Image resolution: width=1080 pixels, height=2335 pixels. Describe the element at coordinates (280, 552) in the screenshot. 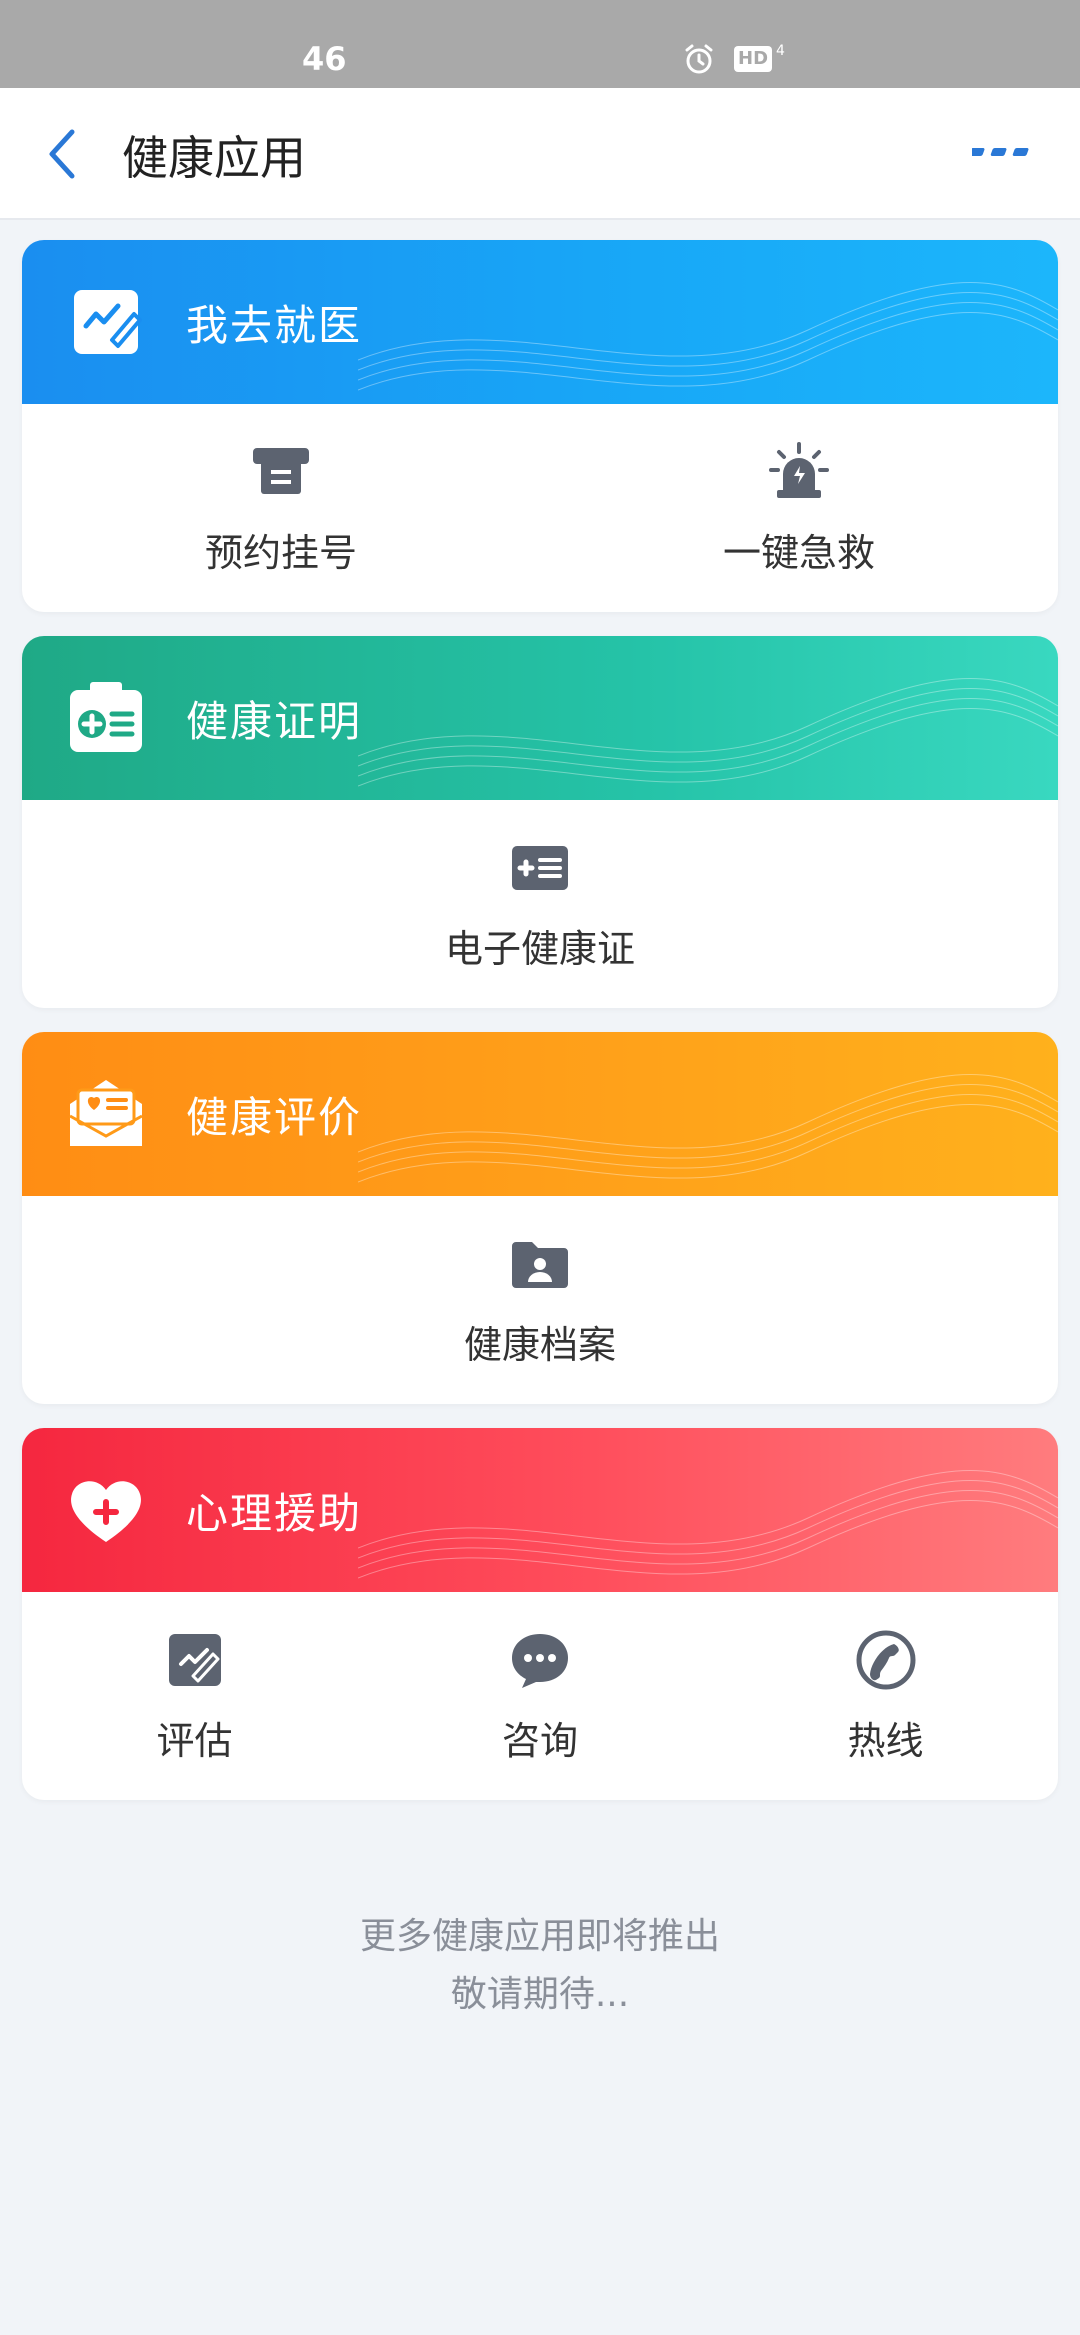

I see `item-label: 预约挂号` at that location.